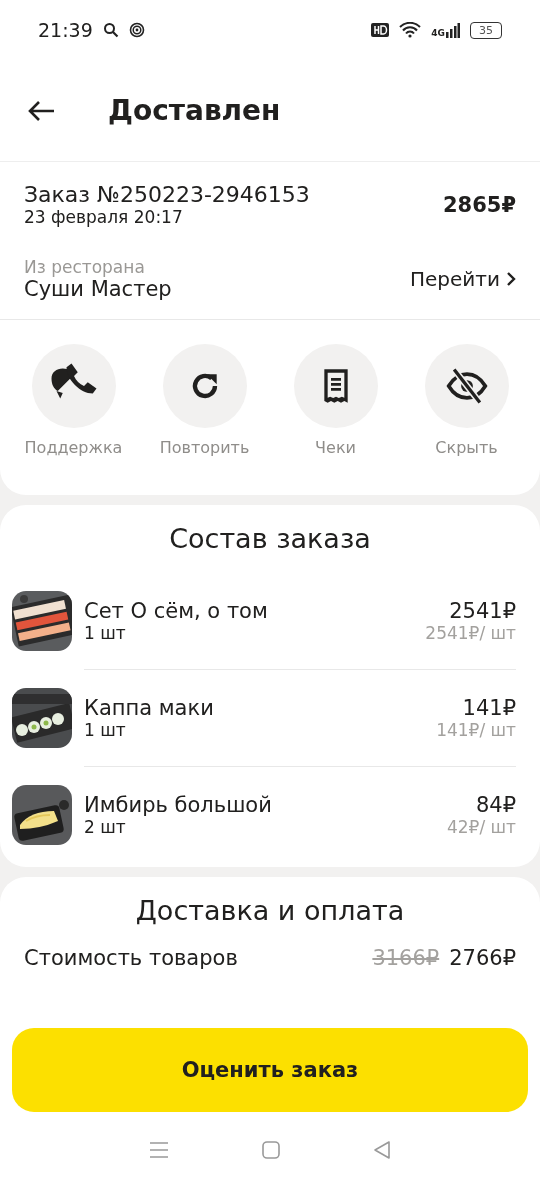  Describe the element at coordinates (380, 30) in the screenshot. I see `hd-icon` at that location.